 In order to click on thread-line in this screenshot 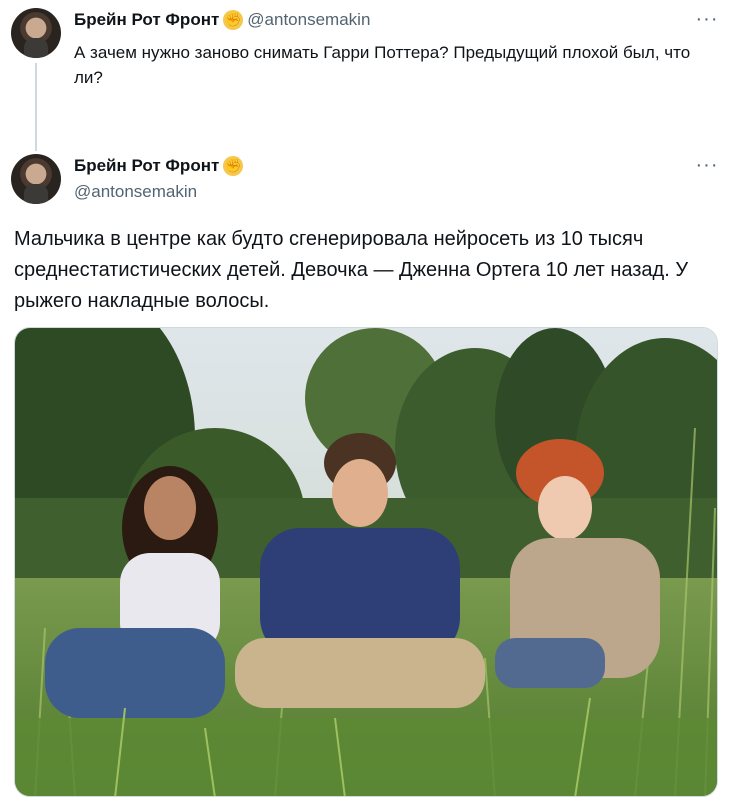, I will do `click(36, 107)`.